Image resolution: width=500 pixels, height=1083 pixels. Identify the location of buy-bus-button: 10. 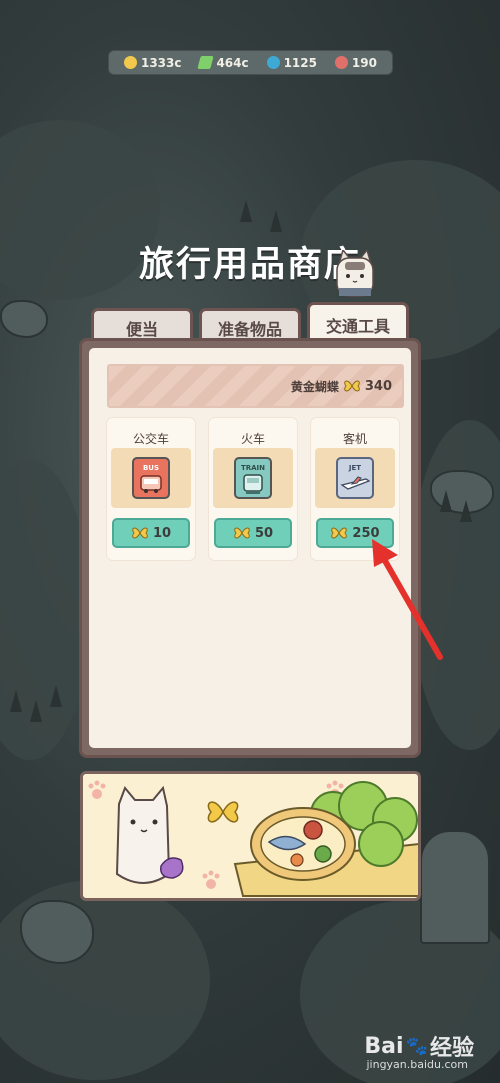
(151, 533).